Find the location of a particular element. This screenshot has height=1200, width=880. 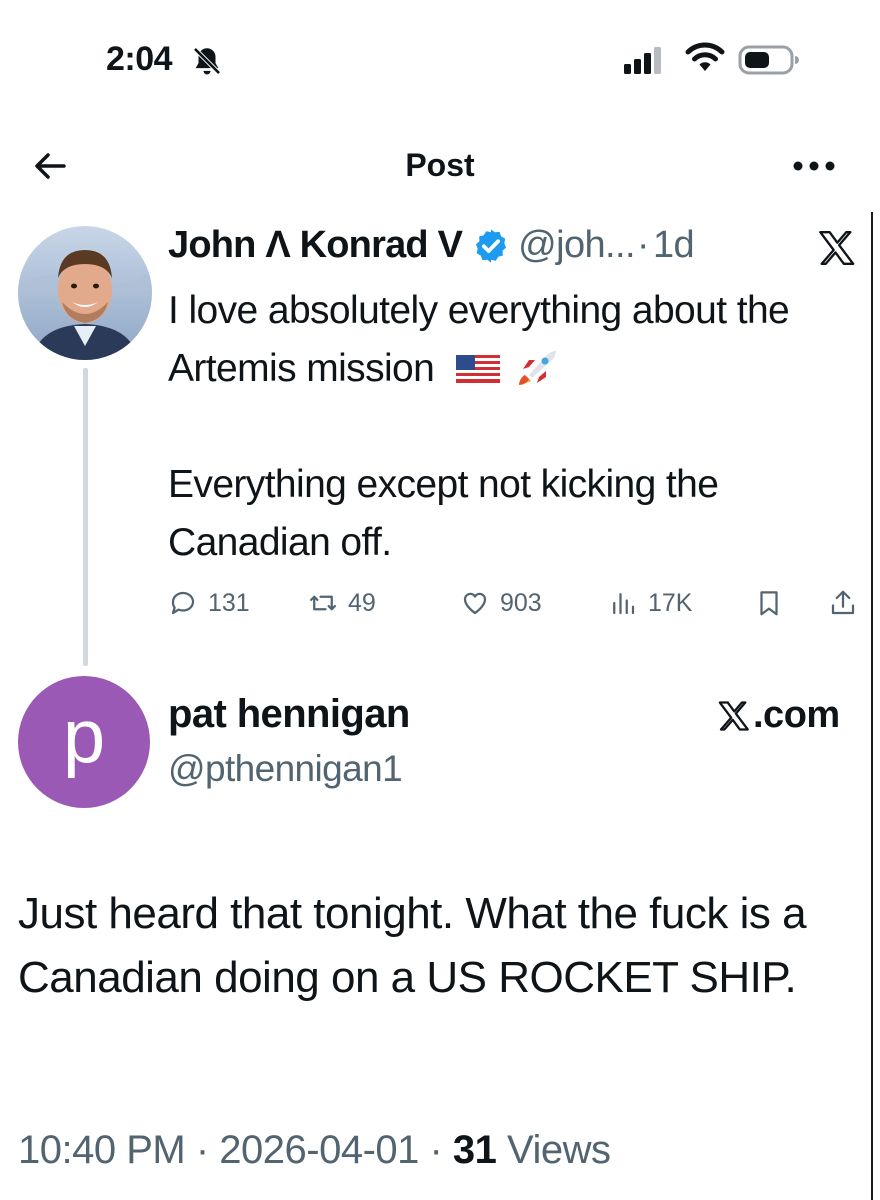

bookmark-button is located at coordinates (774, 603).